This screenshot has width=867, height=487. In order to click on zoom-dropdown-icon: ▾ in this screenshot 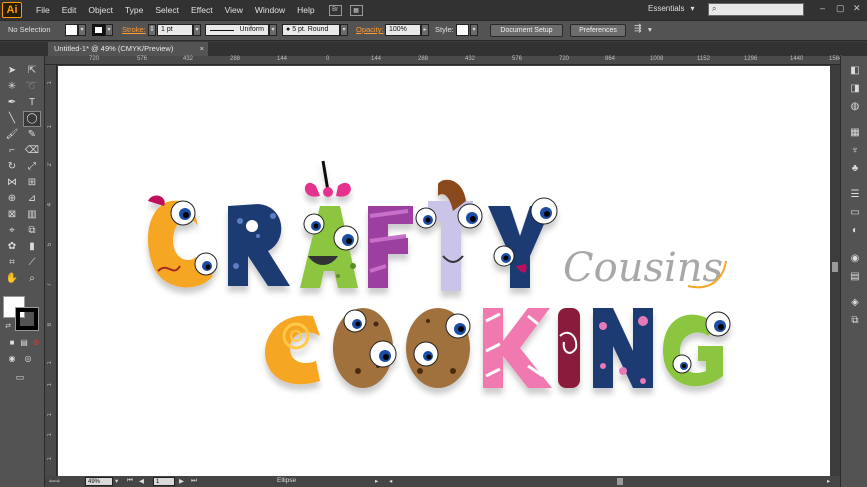, I will do `click(116, 481)`.